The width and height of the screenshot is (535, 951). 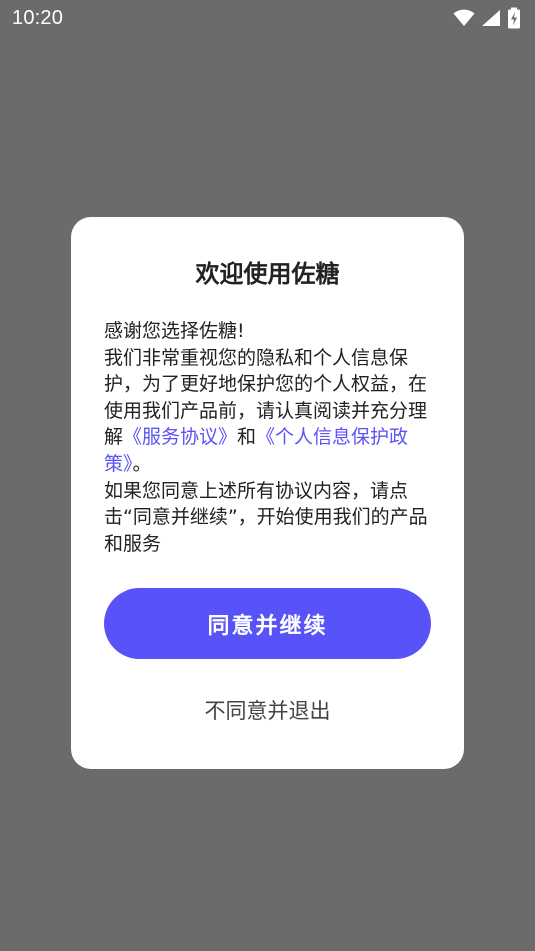 What do you see at coordinates (267, 710) in the screenshot?
I see `decline-exit-button: 不同意并退出` at bounding box center [267, 710].